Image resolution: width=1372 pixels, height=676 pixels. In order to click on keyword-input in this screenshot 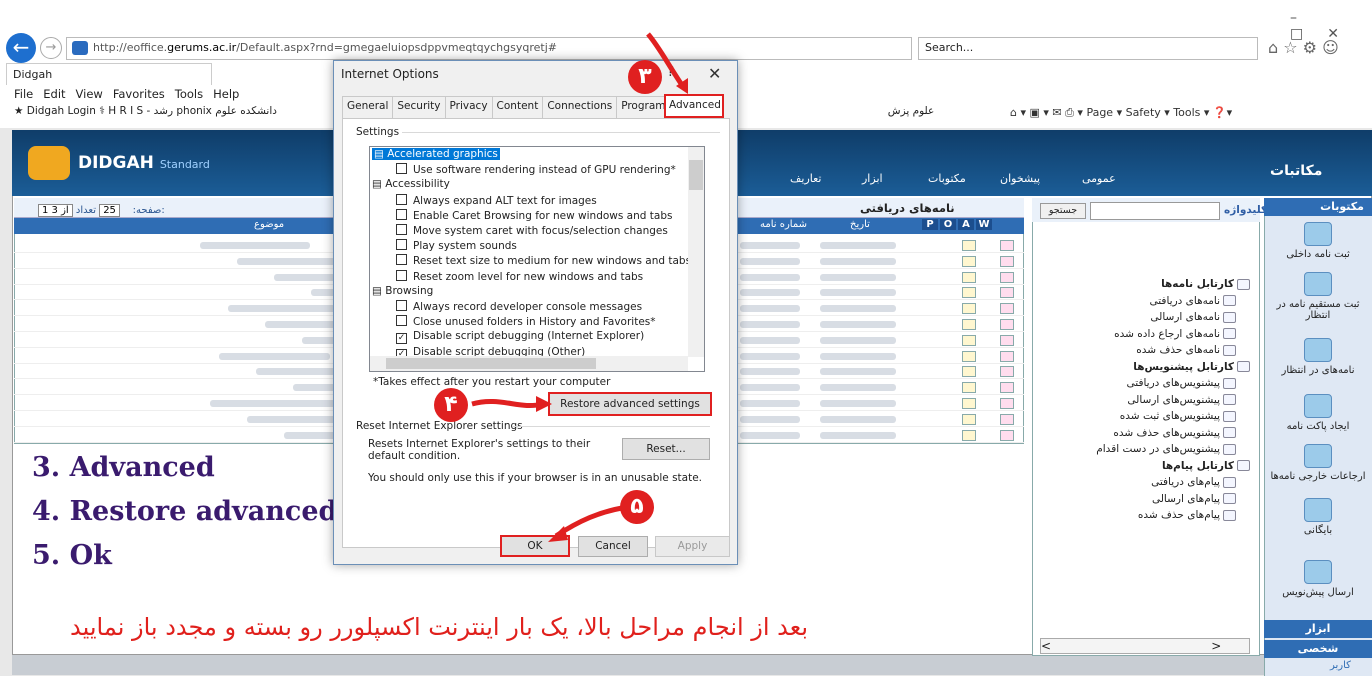, I will do `click(1155, 211)`.